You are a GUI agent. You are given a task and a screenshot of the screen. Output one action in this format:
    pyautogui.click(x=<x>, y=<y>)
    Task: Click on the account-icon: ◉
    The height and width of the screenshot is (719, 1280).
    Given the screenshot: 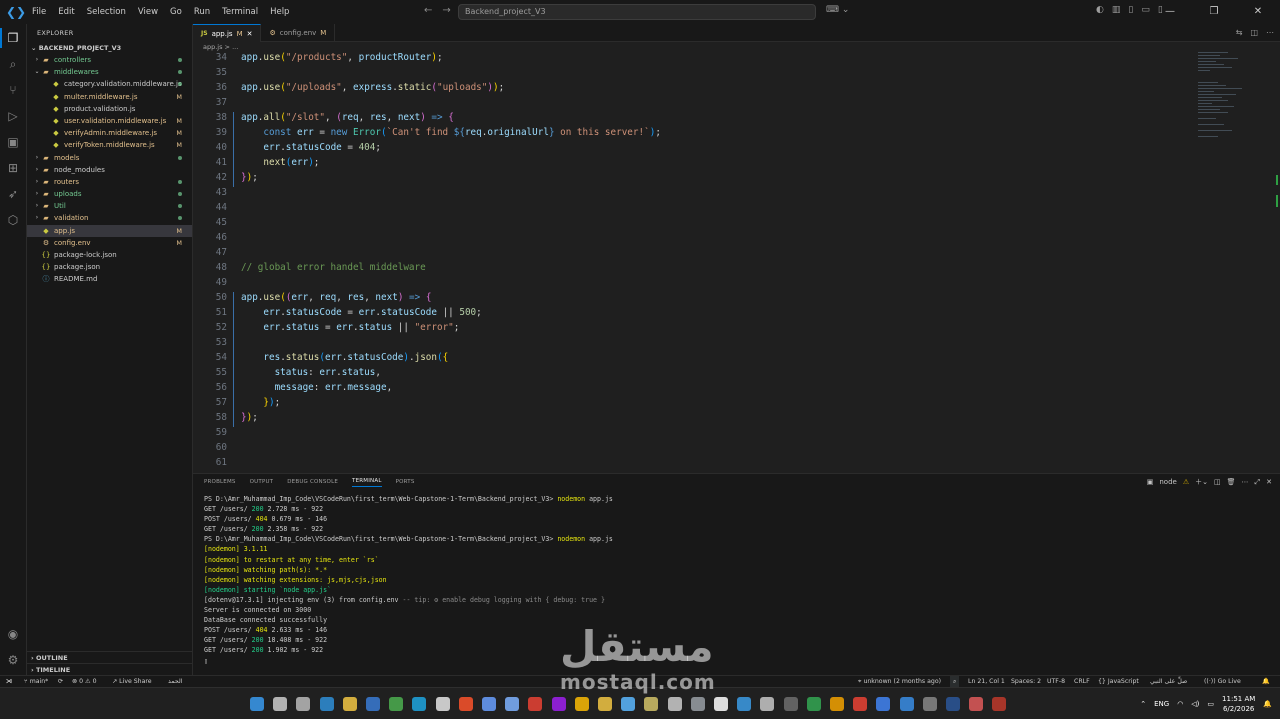 What is the action you would take?
    pyautogui.click(x=13, y=634)
    